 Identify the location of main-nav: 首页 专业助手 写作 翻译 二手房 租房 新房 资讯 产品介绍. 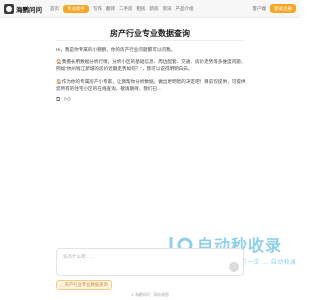
(122, 8).